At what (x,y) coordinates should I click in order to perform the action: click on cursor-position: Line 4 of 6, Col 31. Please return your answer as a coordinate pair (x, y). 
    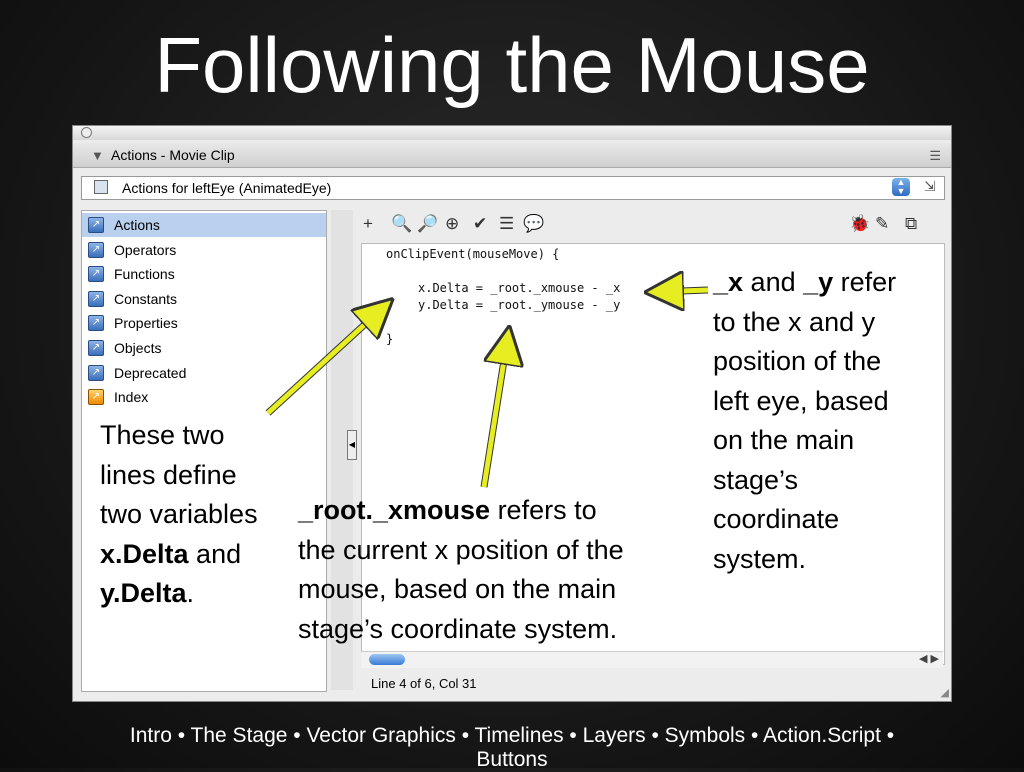
    Looking at the image, I should click on (424, 683).